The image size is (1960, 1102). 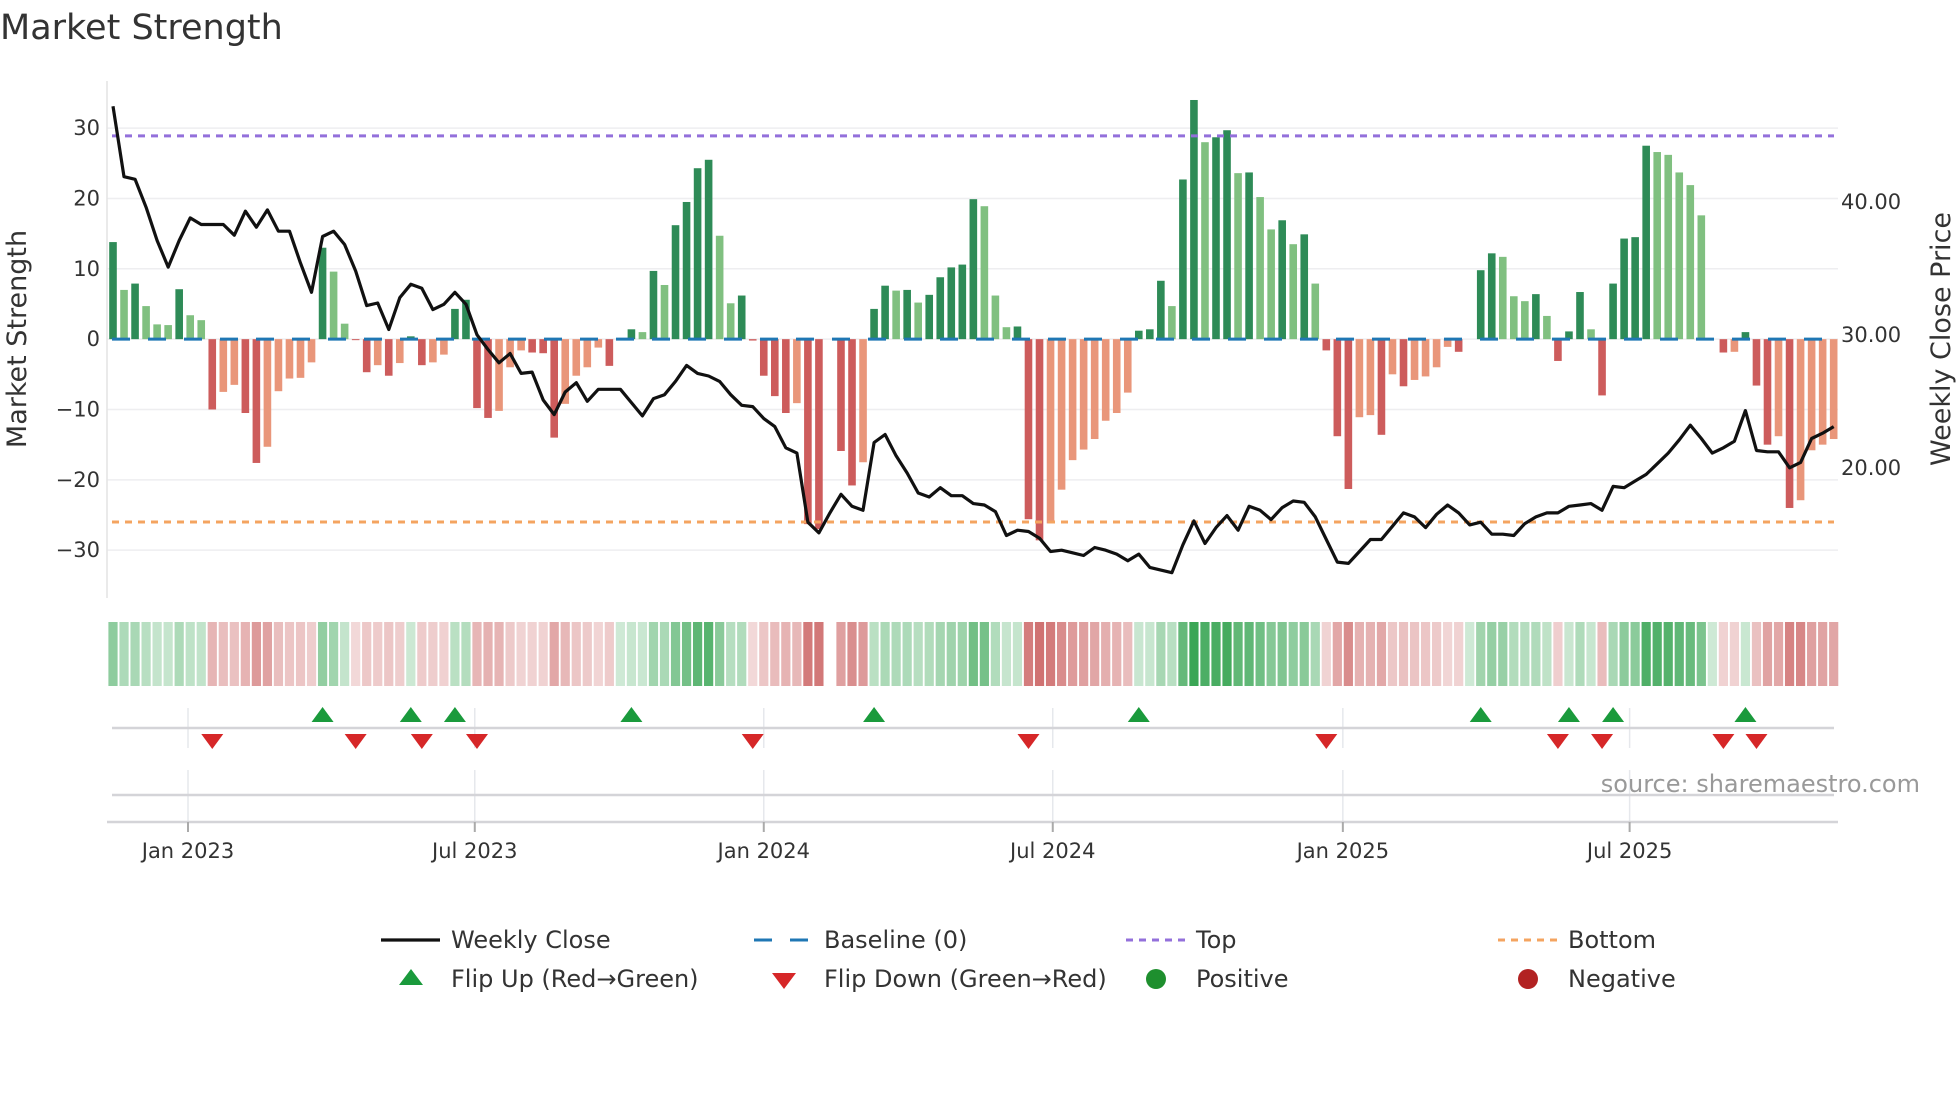 I want to click on circle-icon, so click(x=1528, y=979).